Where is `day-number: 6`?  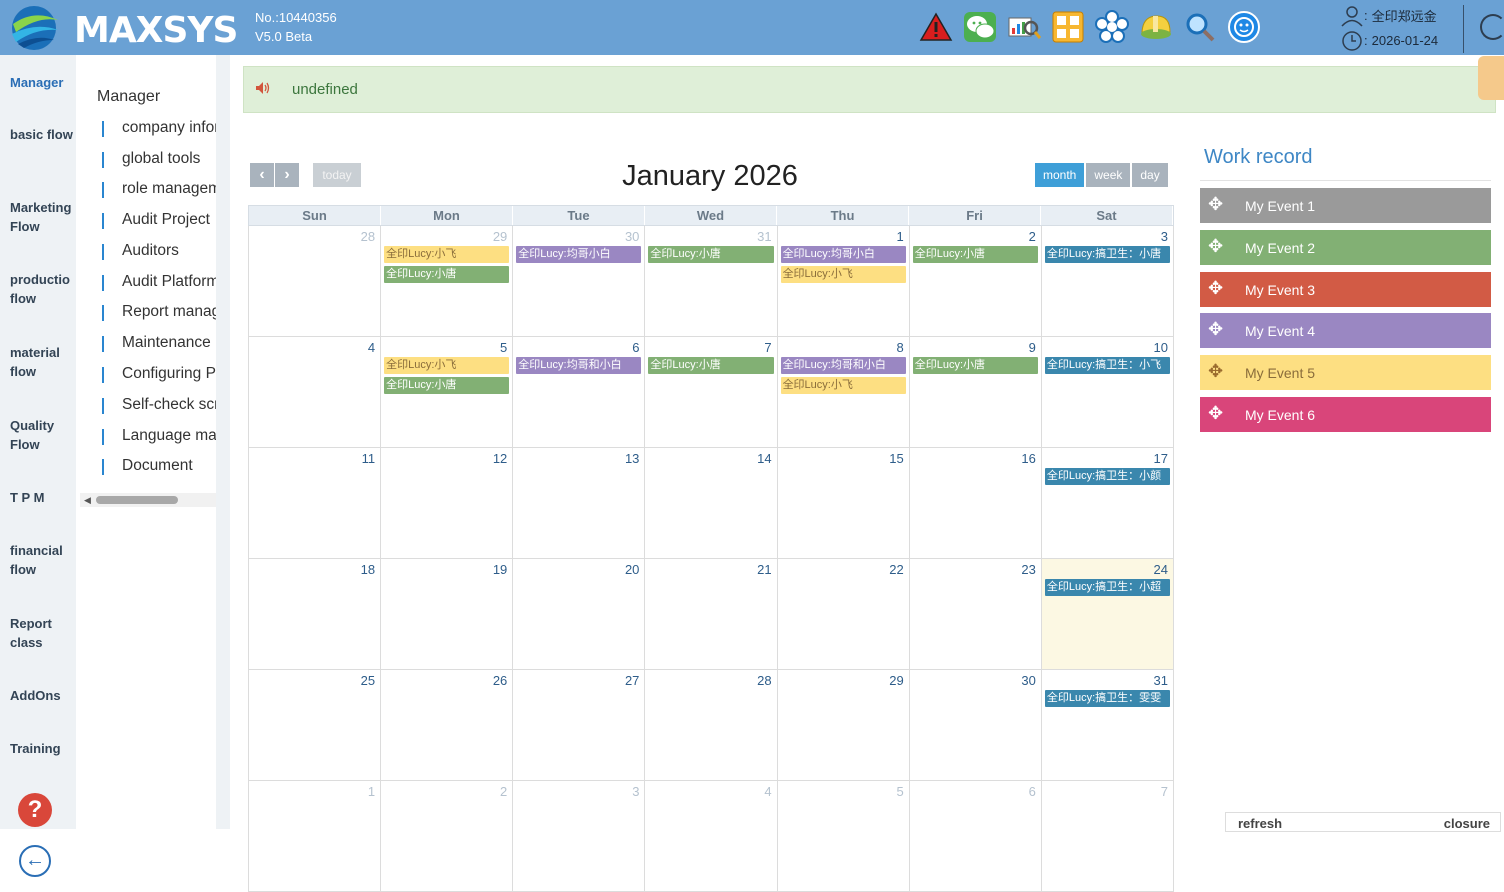 day-number: 6 is located at coordinates (635, 347).